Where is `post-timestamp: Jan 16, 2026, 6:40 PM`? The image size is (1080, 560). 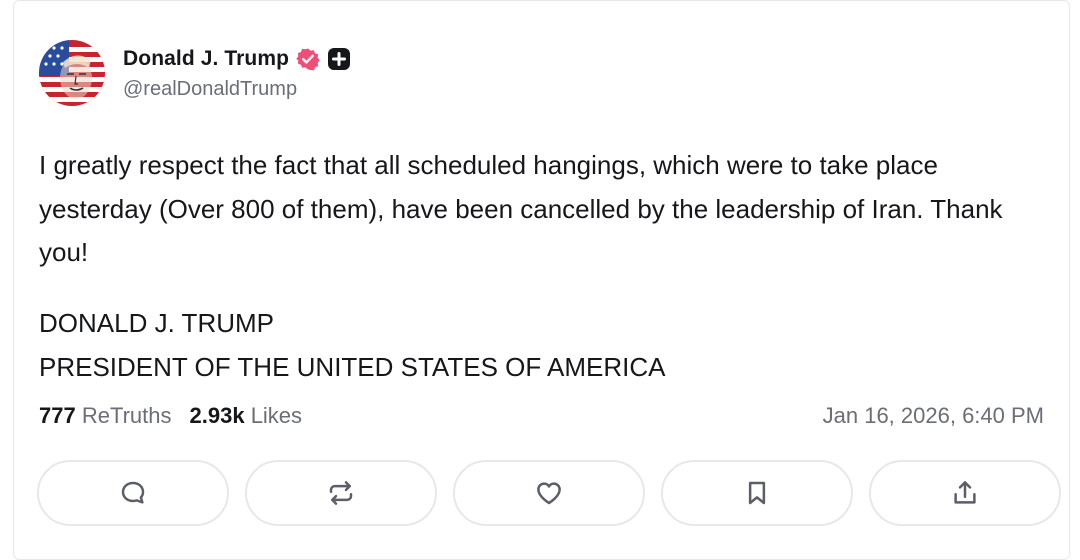
post-timestamp: Jan 16, 2026, 6:40 PM is located at coordinates (933, 416).